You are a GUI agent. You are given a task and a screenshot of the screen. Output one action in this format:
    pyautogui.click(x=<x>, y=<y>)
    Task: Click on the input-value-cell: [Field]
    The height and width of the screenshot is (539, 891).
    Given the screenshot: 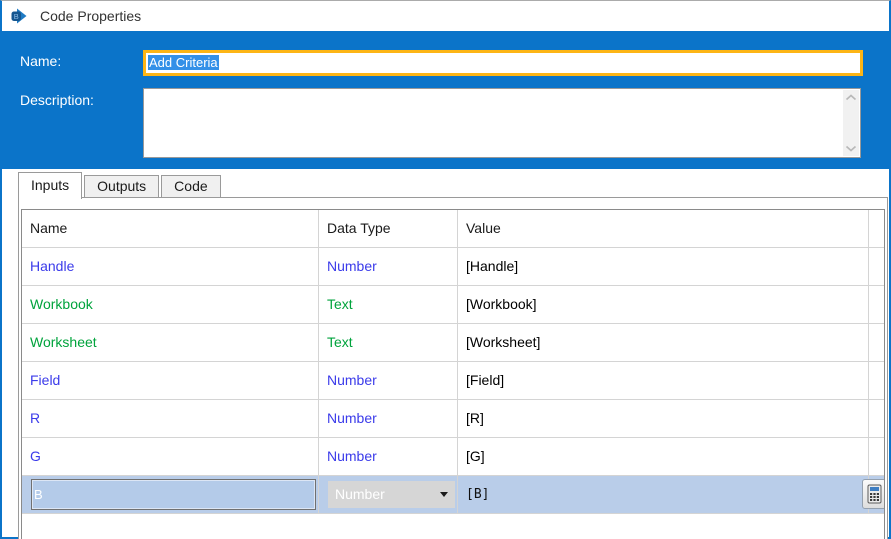 What is the action you would take?
    pyautogui.click(x=663, y=380)
    